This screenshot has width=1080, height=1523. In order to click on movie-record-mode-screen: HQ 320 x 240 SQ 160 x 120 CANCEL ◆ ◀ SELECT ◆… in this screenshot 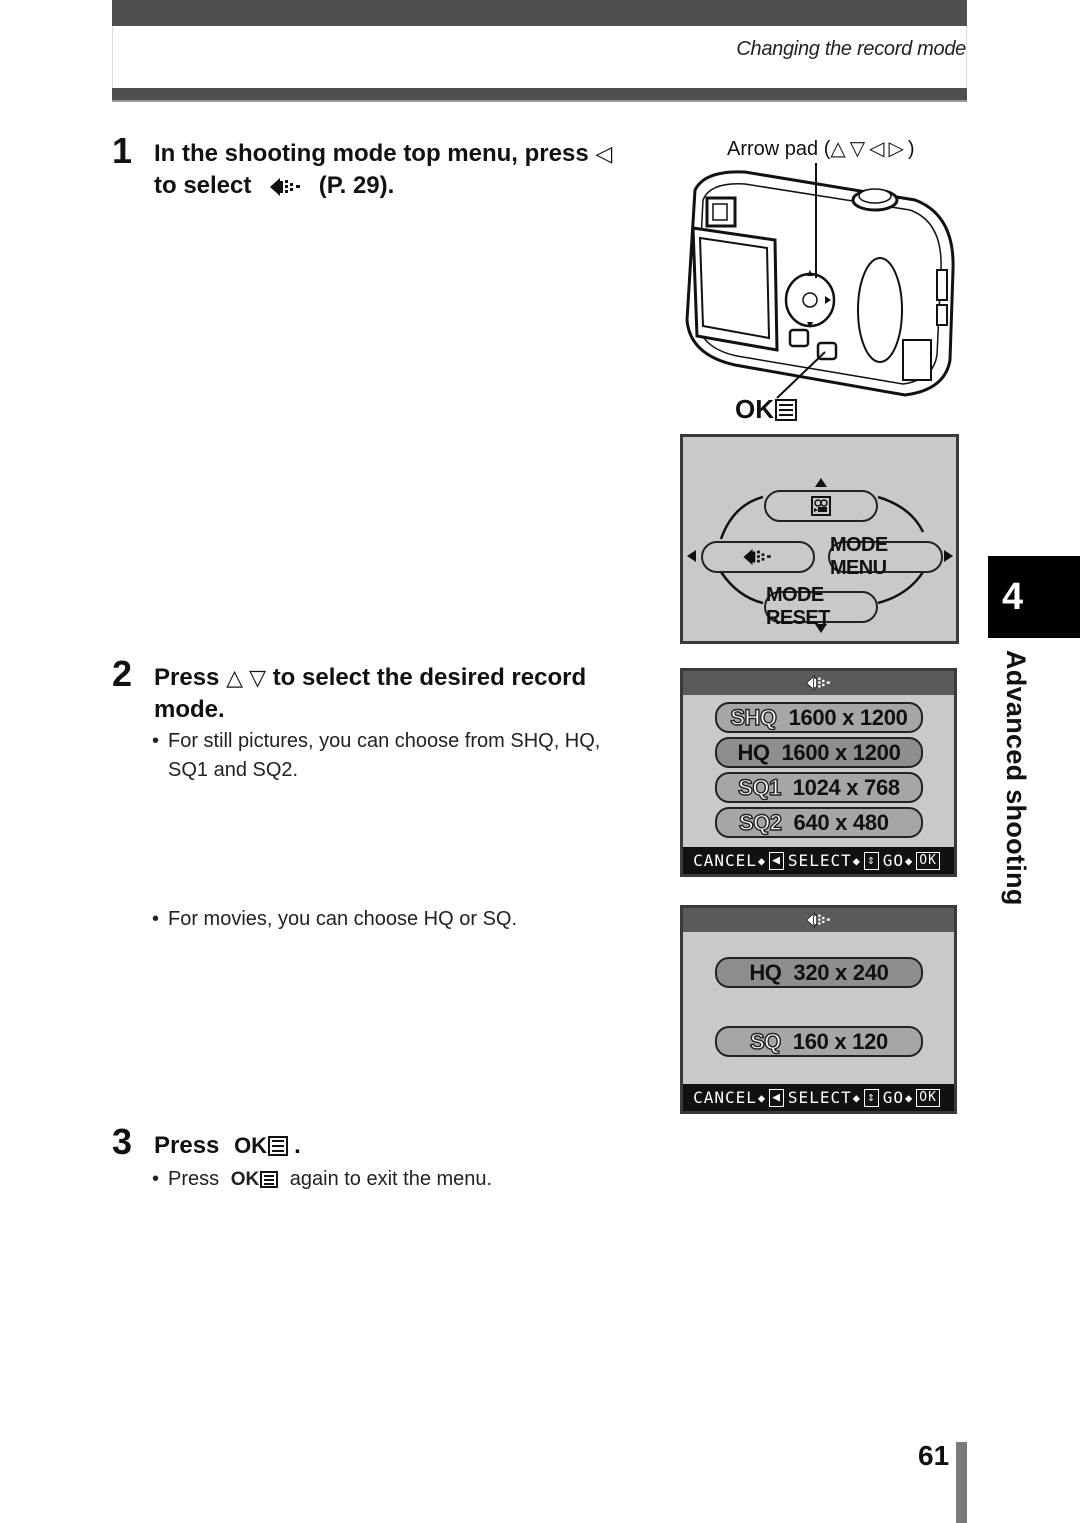, I will do `click(818, 1009)`.